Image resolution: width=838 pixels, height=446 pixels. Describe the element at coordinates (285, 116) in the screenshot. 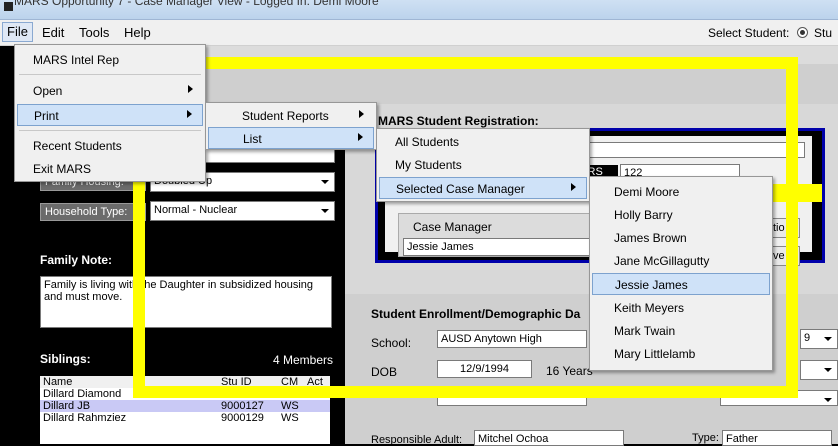

I see `menu-item-student-reports-label: Student Reports` at that location.